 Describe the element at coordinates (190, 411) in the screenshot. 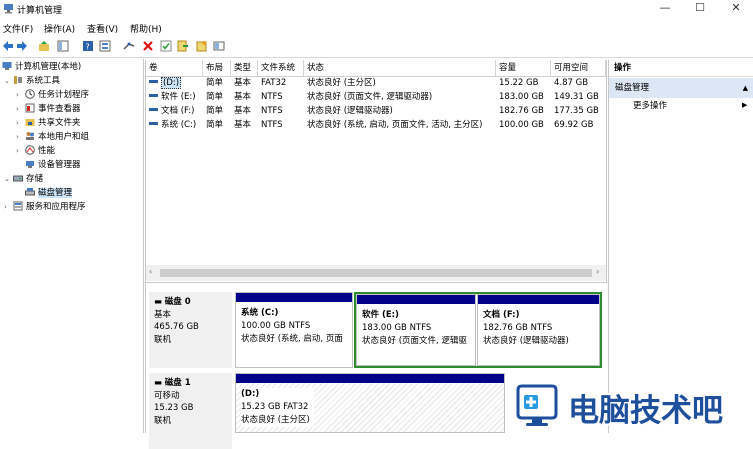

I see `disk-1-label: ▬ 磁盘 1 可移动 15.23 GB 联机` at that location.